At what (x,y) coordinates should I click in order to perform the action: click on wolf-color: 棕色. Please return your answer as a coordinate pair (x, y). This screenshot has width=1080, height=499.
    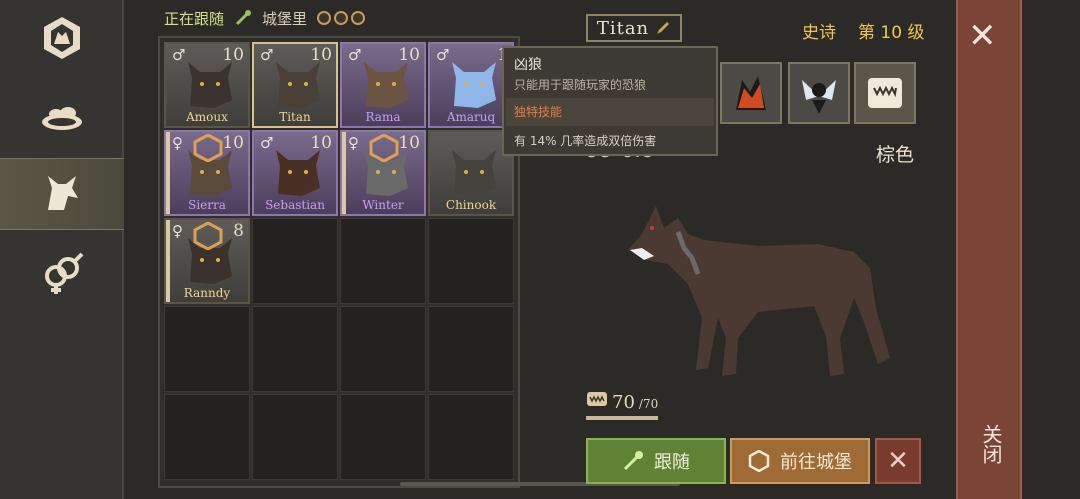
    Looking at the image, I should click on (895, 155).